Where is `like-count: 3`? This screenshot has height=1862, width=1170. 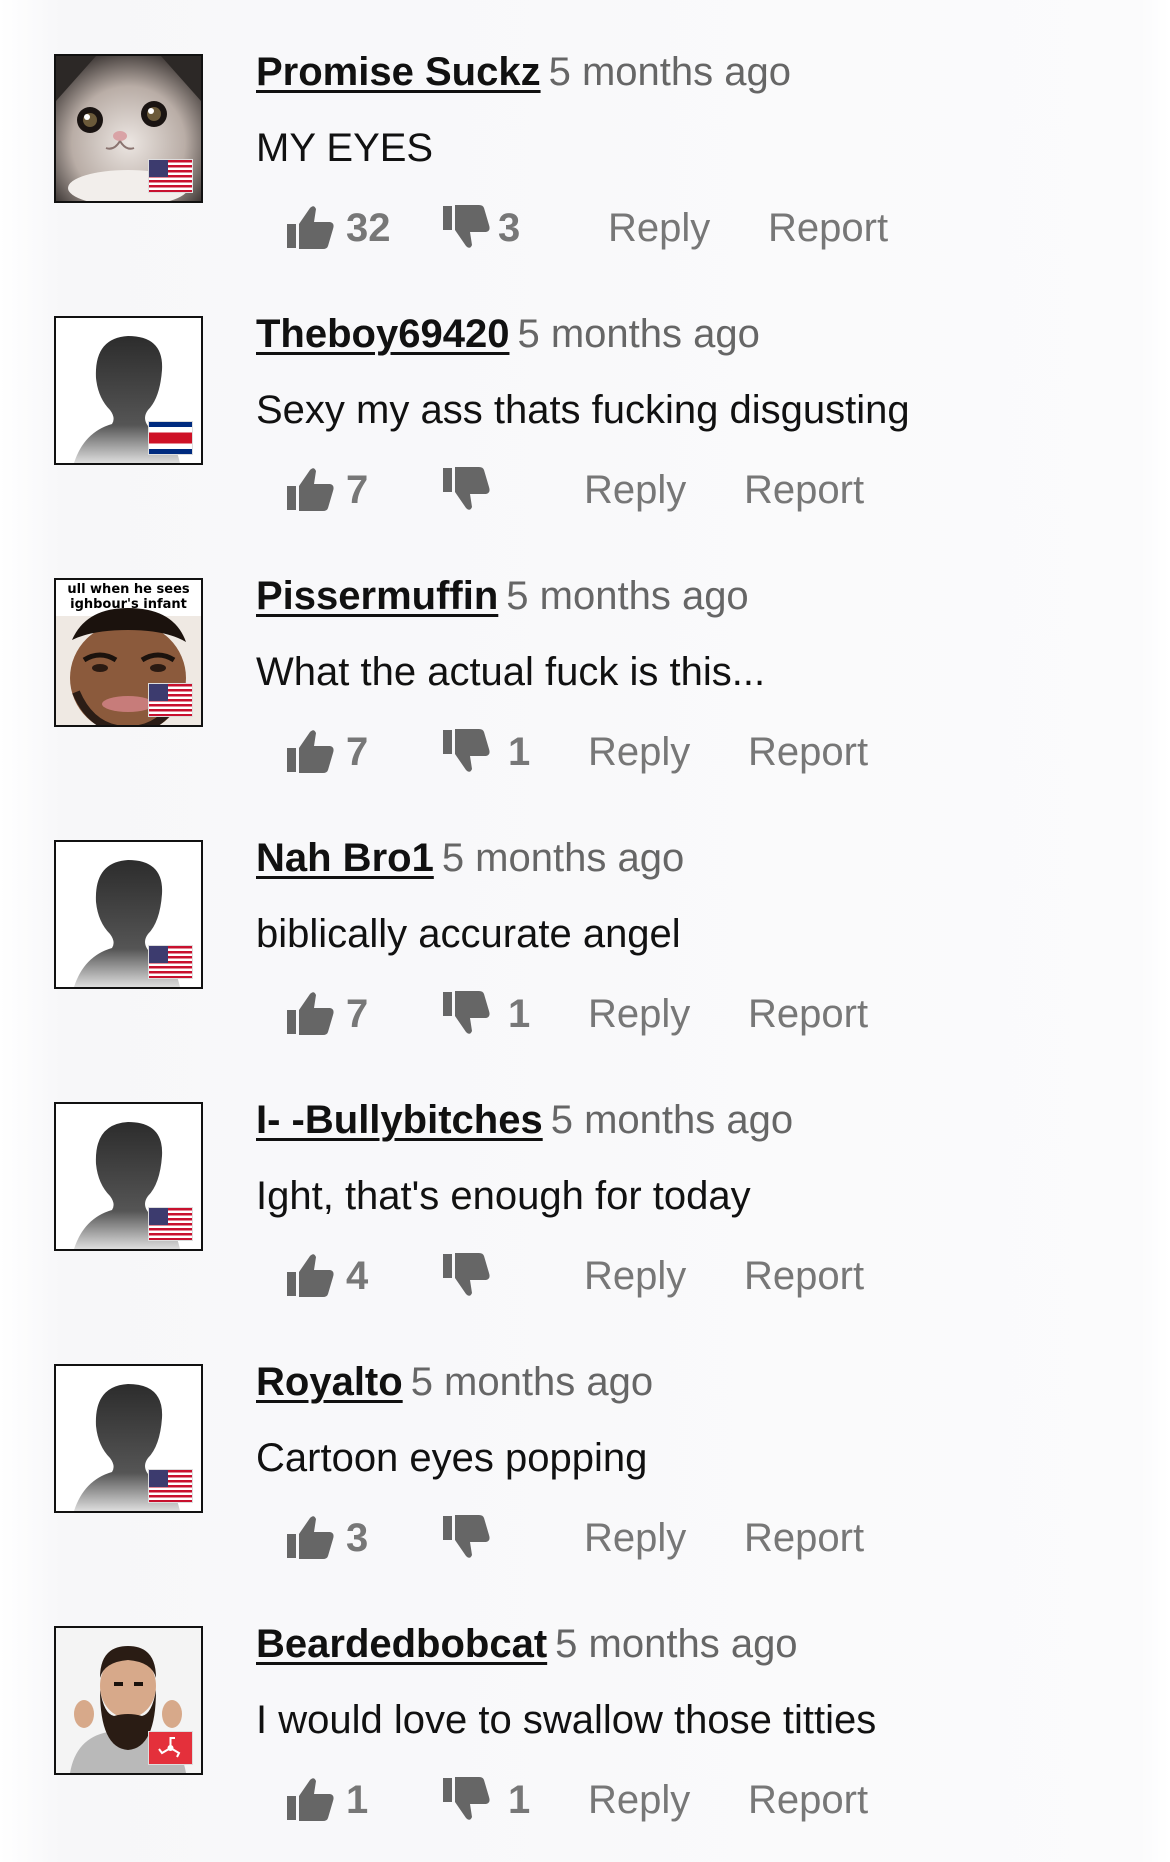 like-count: 3 is located at coordinates (357, 1538).